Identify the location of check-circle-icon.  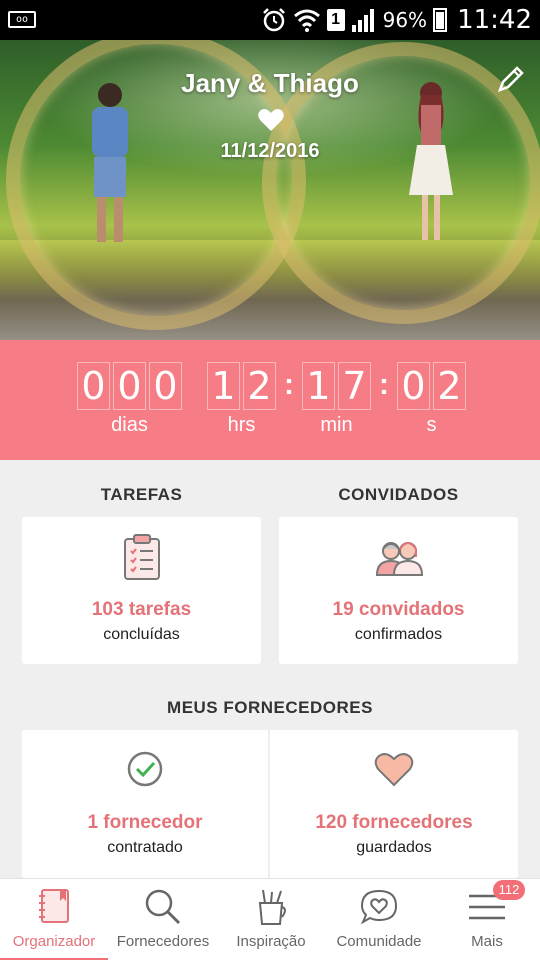
(145, 769).